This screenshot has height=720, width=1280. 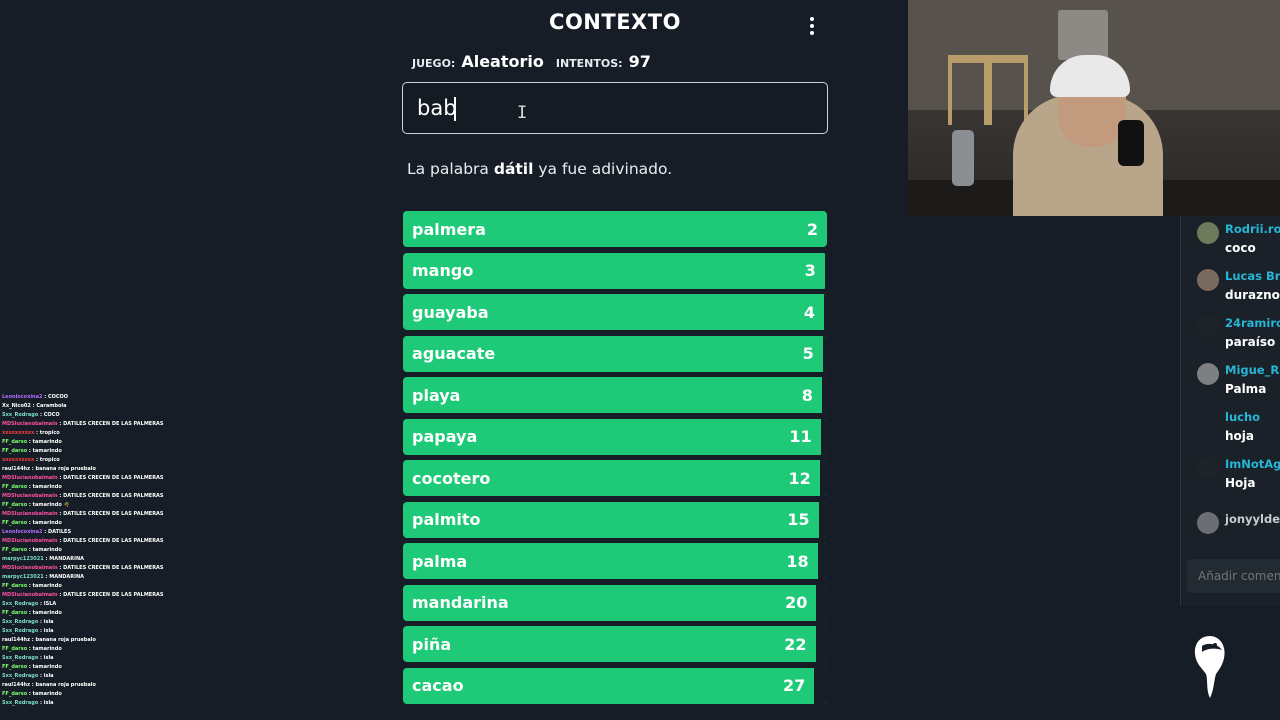 I want to click on guess-row: mandarina 20, so click(x=615, y=602).